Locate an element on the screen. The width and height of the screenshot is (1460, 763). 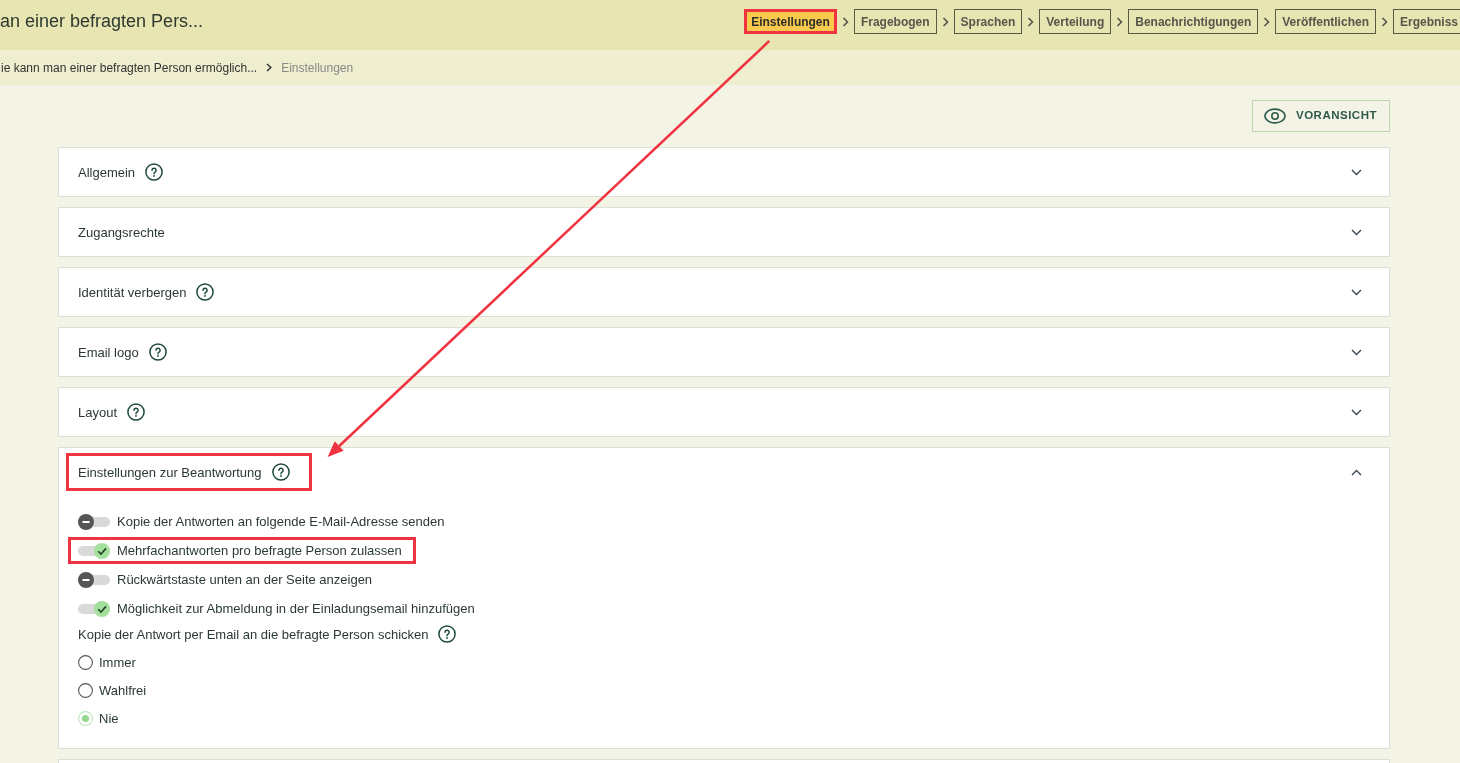
toggle-label: Möglichkeit zur Abmeldung in der Einladungsemail hinzufügen is located at coordinates (296, 608).